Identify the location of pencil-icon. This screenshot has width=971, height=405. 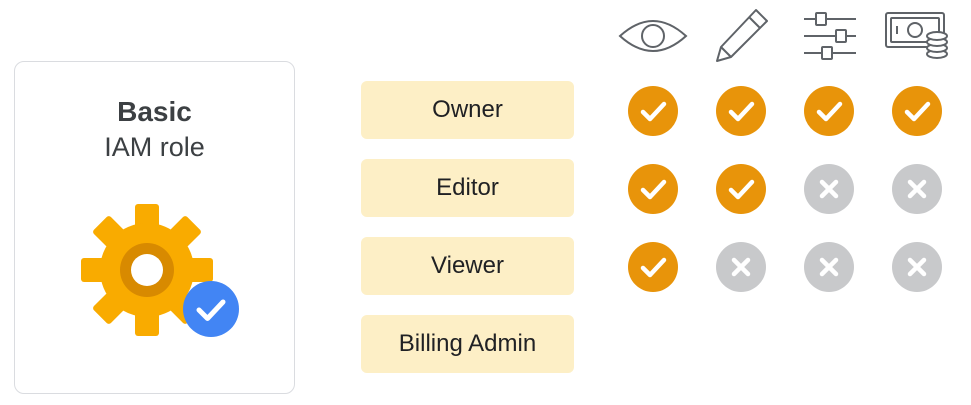
(742, 35).